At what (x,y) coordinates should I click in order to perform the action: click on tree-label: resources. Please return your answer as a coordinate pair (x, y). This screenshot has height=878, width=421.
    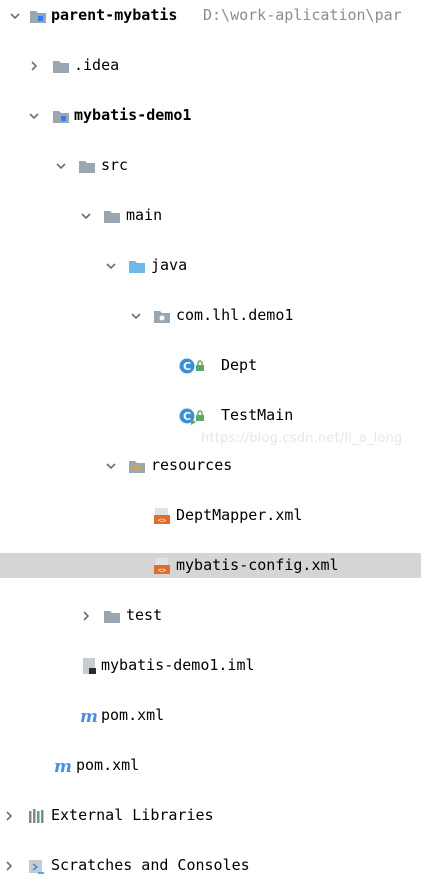
    Looking at the image, I should click on (192, 465).